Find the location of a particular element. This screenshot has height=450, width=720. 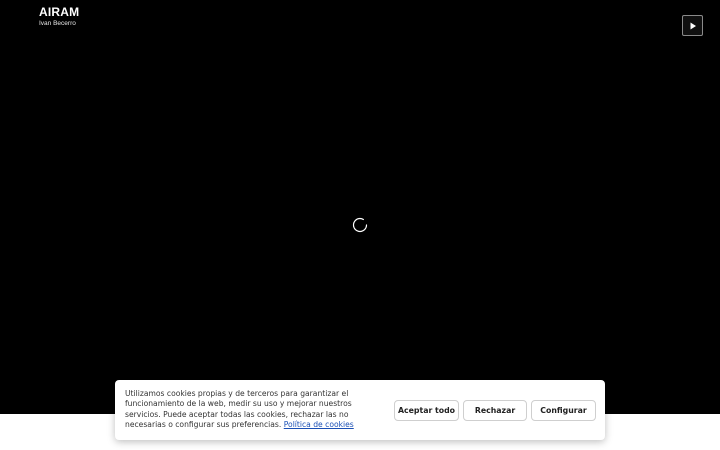

play-button is located at coordinates (692, 25).